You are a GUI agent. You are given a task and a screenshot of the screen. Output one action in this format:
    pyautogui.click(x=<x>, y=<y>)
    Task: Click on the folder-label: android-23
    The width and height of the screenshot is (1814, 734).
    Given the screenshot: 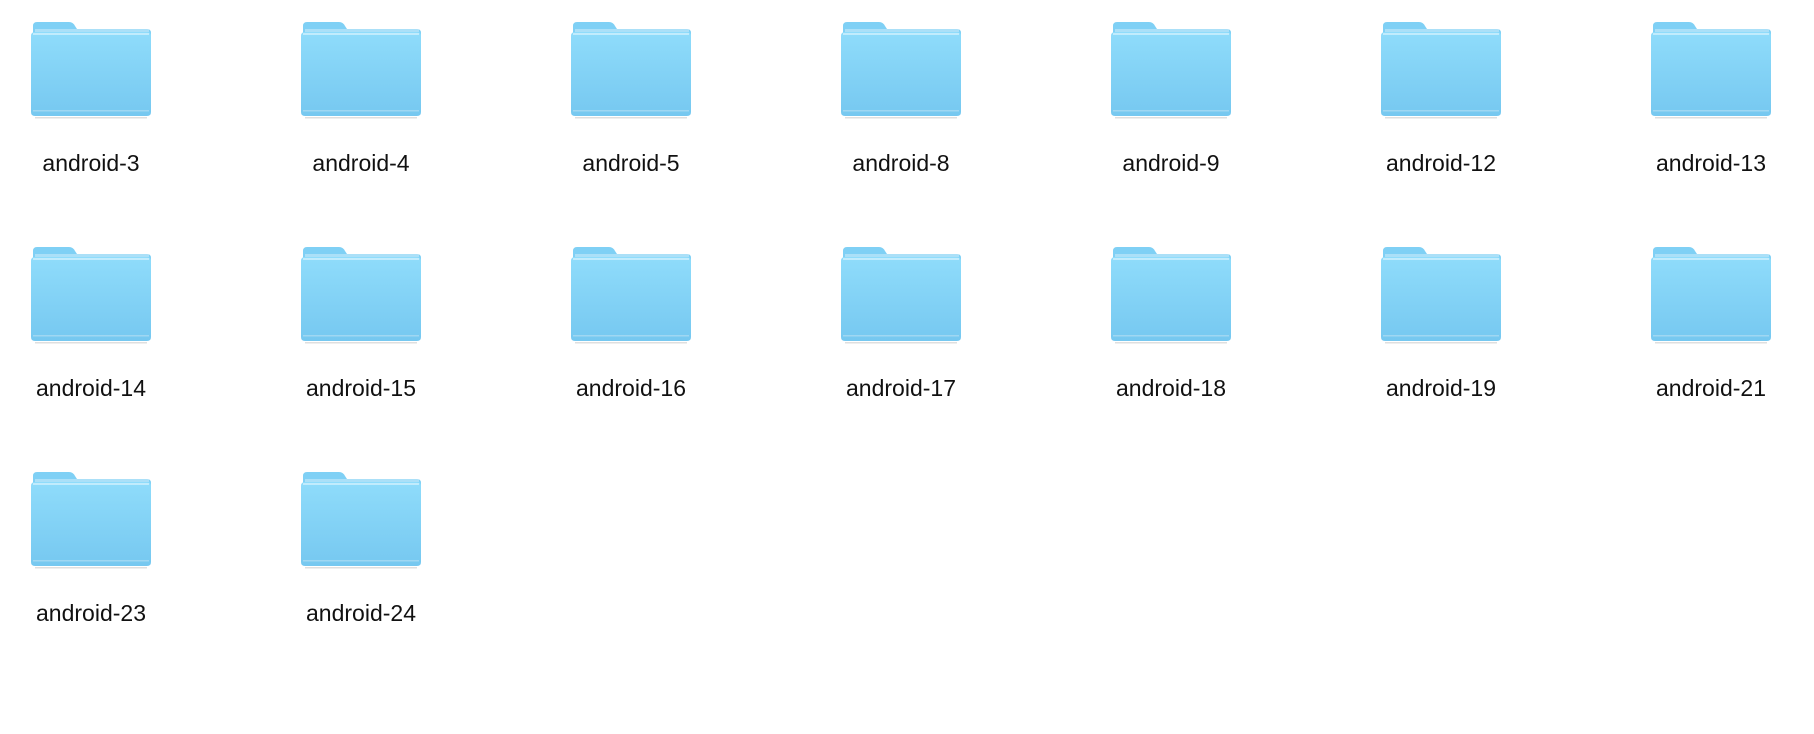 What is the action you would take?
    pyautogui.click(x=91, y=613)
    